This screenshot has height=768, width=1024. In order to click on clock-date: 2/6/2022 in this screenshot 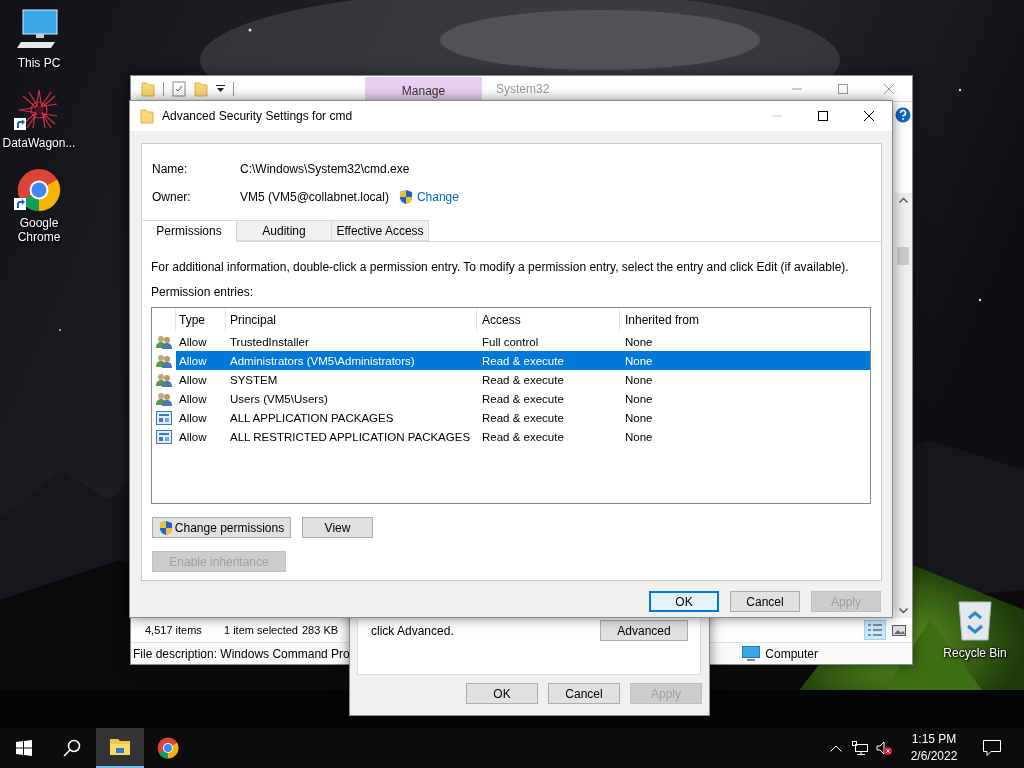, I will do `click(934, 756)`.